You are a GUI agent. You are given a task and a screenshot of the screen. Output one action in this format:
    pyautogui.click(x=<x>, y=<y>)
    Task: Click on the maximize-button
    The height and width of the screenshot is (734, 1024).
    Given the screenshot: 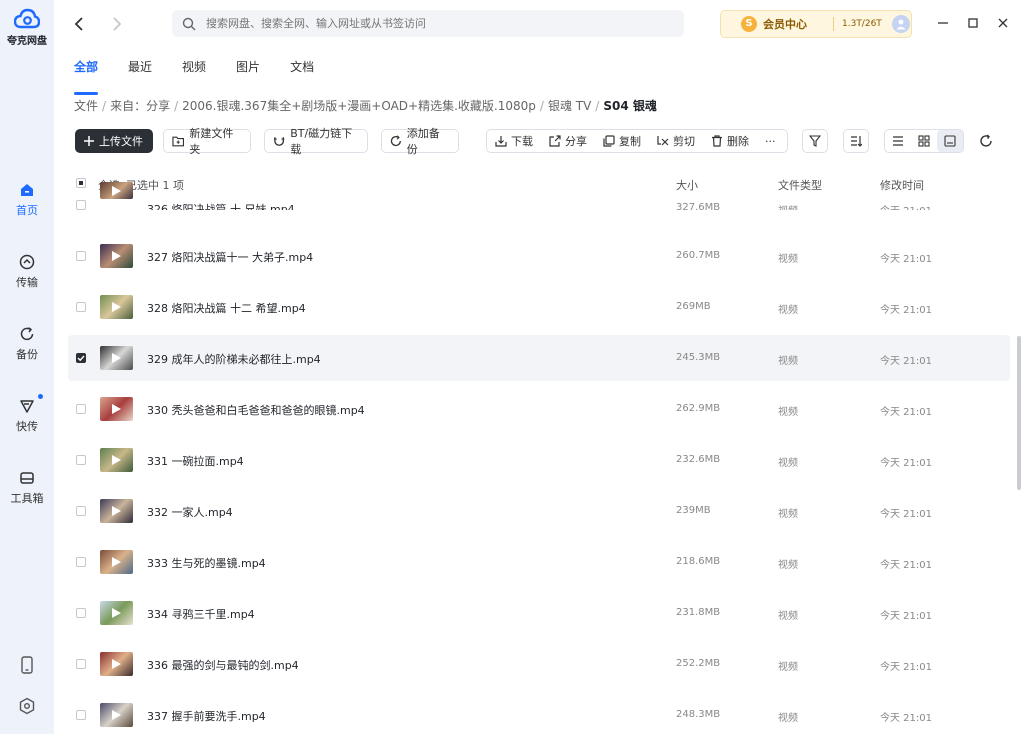 What is the action you would take?
    pyautogui.click(x=973, y=23)
    